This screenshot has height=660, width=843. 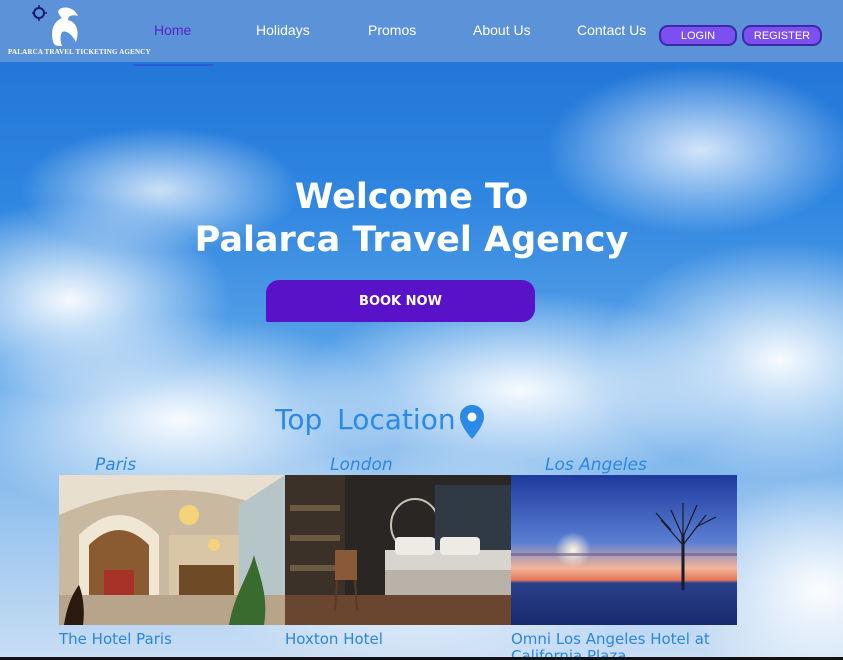 I want to click on eagle-logo-icon, so click(x=55, y=26).